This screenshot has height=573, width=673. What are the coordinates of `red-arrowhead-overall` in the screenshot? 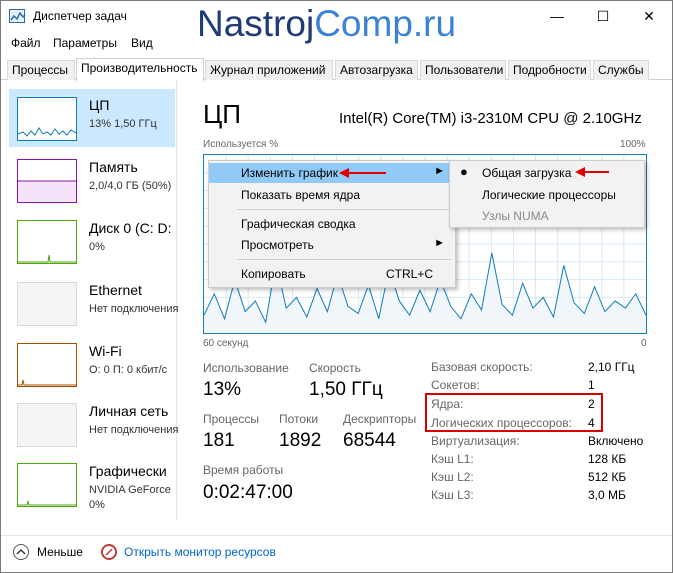 It's located at (580, 172).